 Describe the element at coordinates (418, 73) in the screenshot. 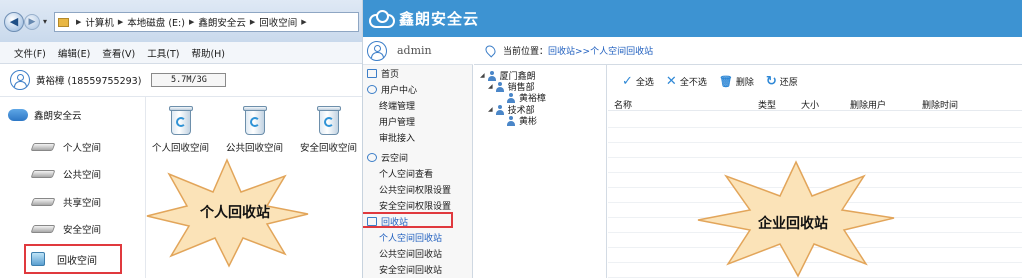

I see `sidebar-item-0: 首页` at that location.